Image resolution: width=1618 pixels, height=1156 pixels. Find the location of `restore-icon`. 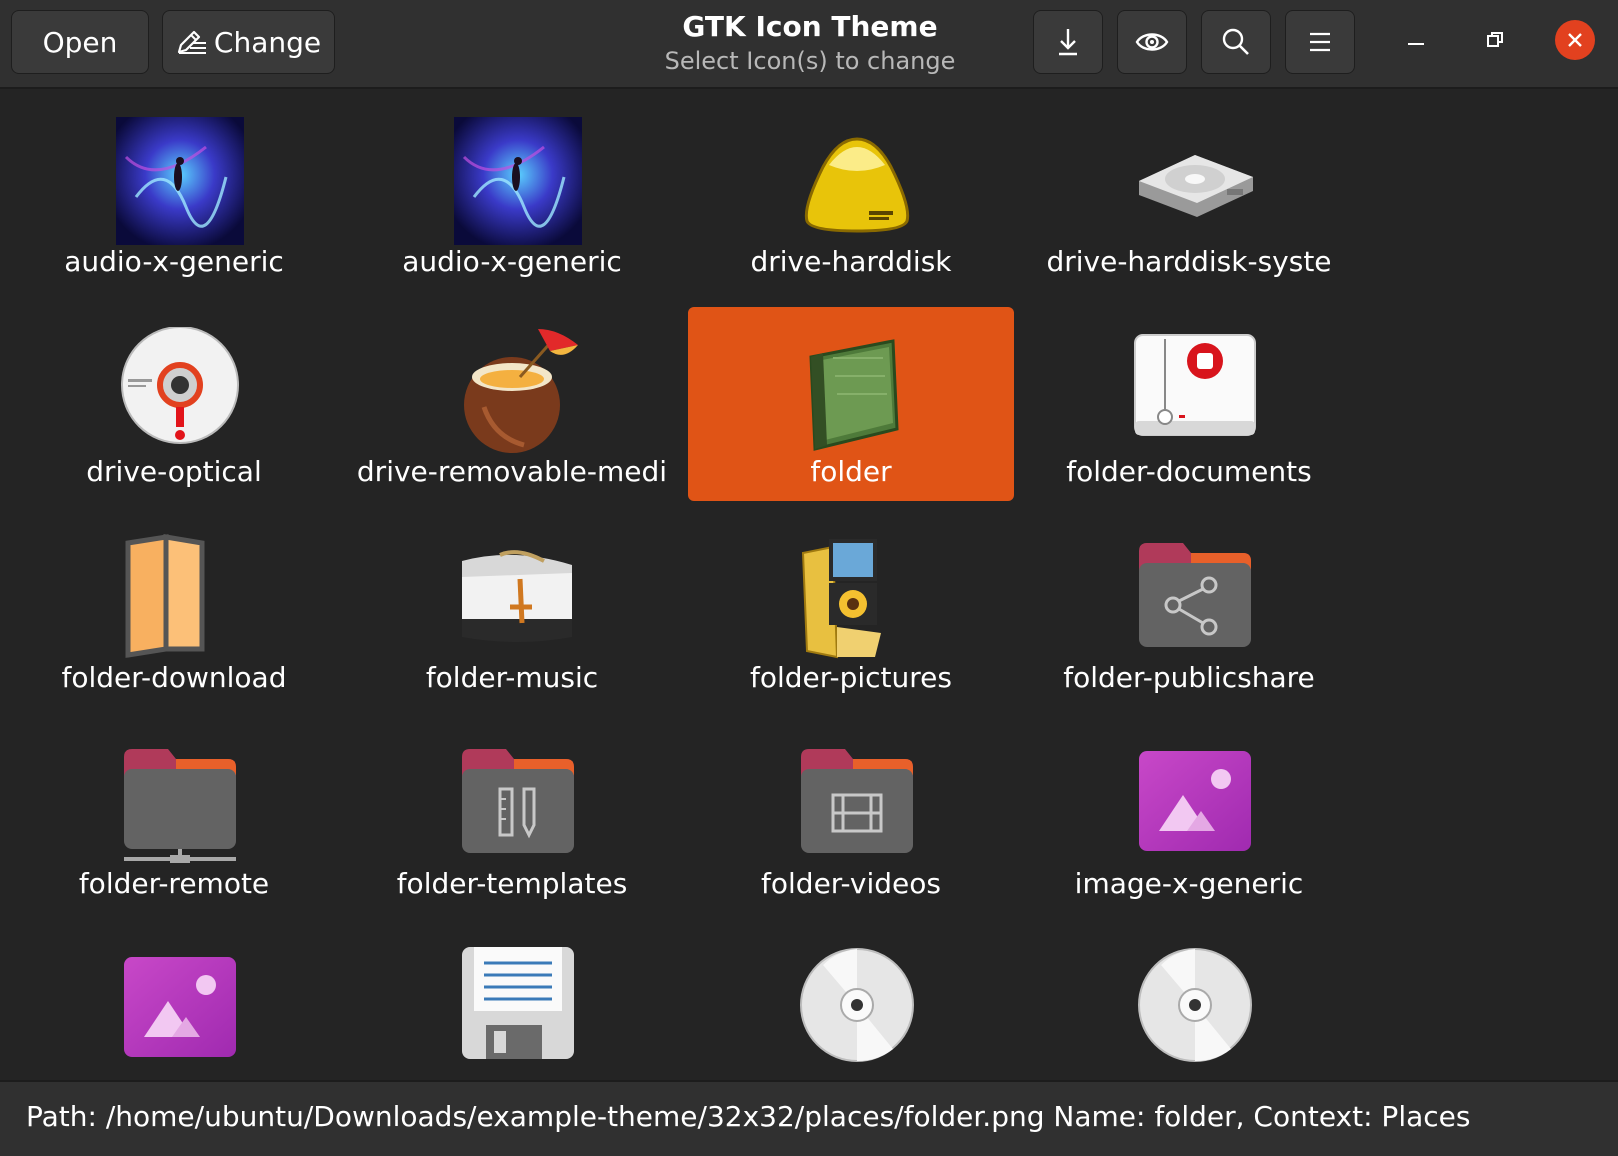

restore-icon is located at coordinates (1495, 39).